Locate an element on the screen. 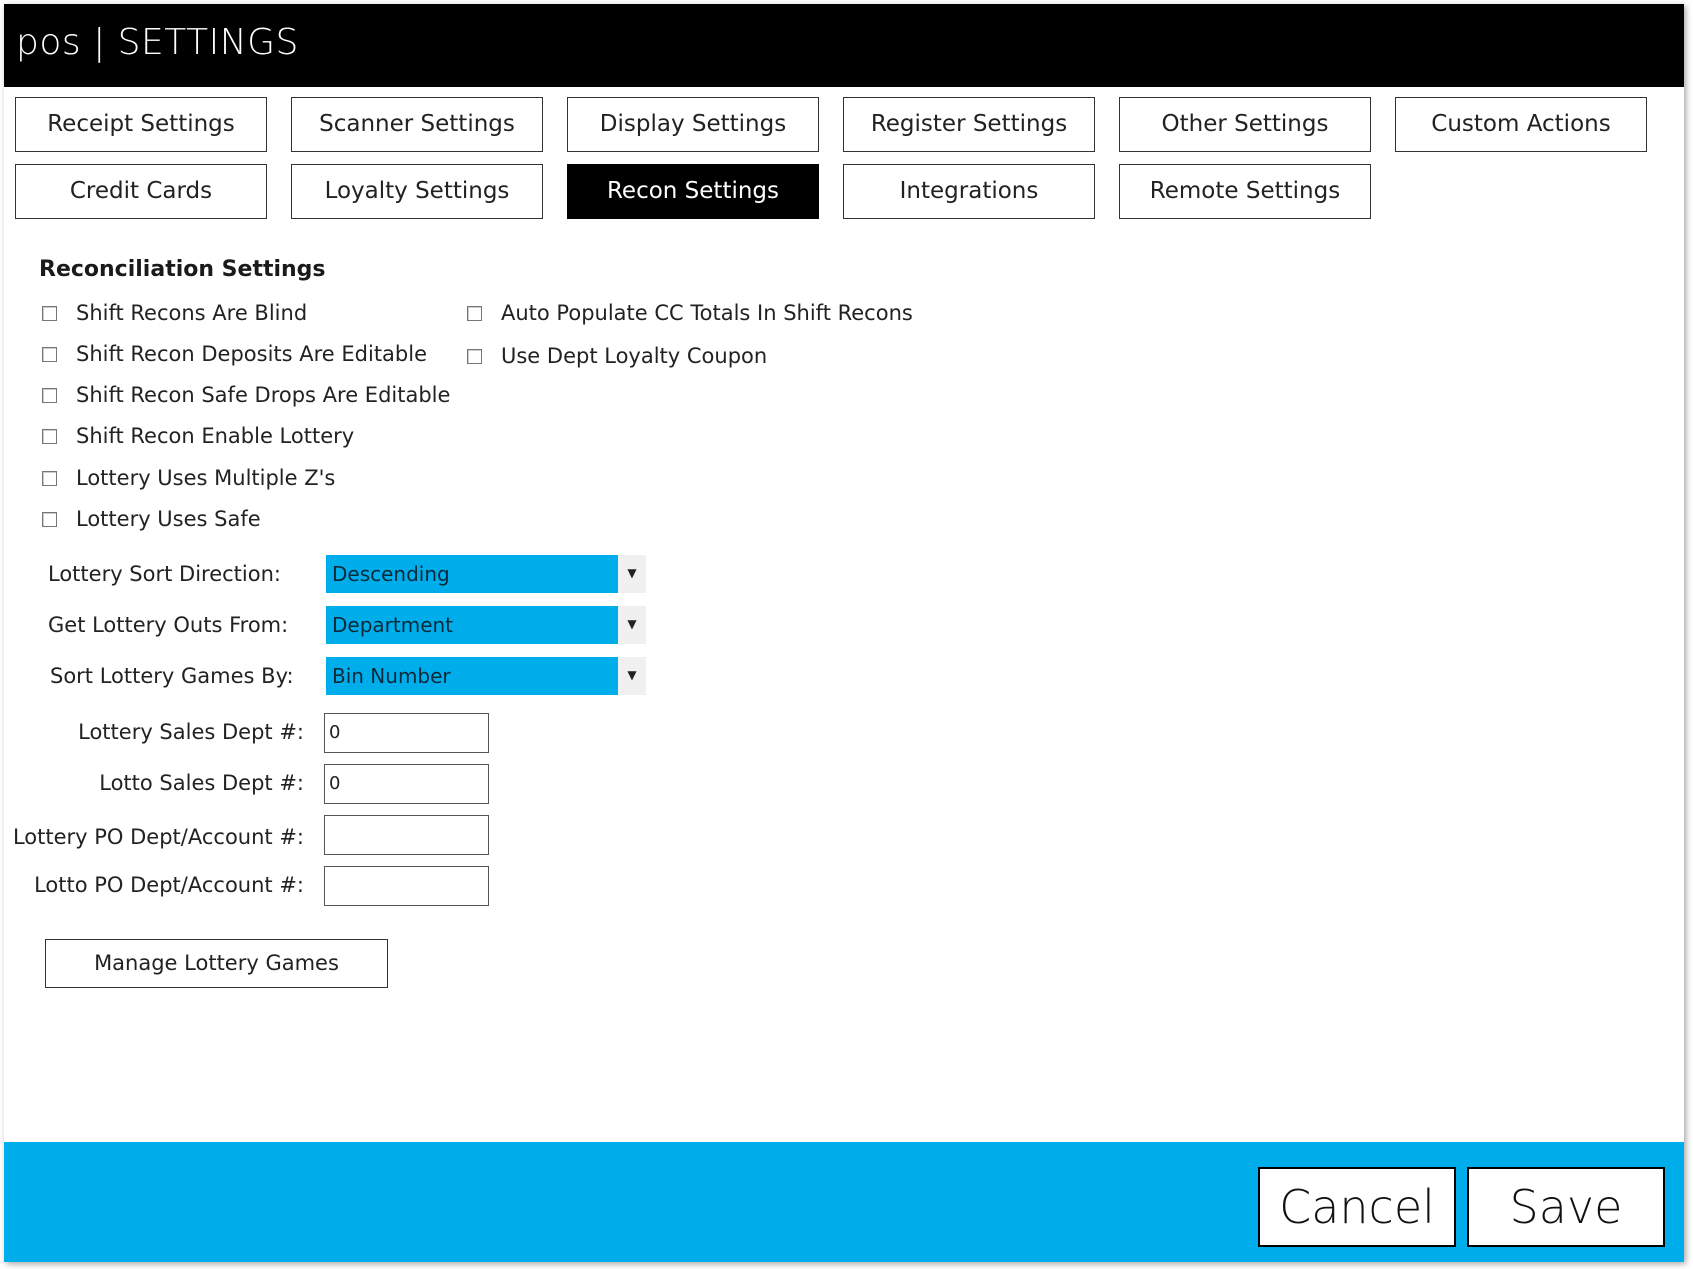 Image resolution: width=1693 pixels, height=1269 pixels. tab-receipt-settings: Receipt Settings is located at coordinates (141, 124).